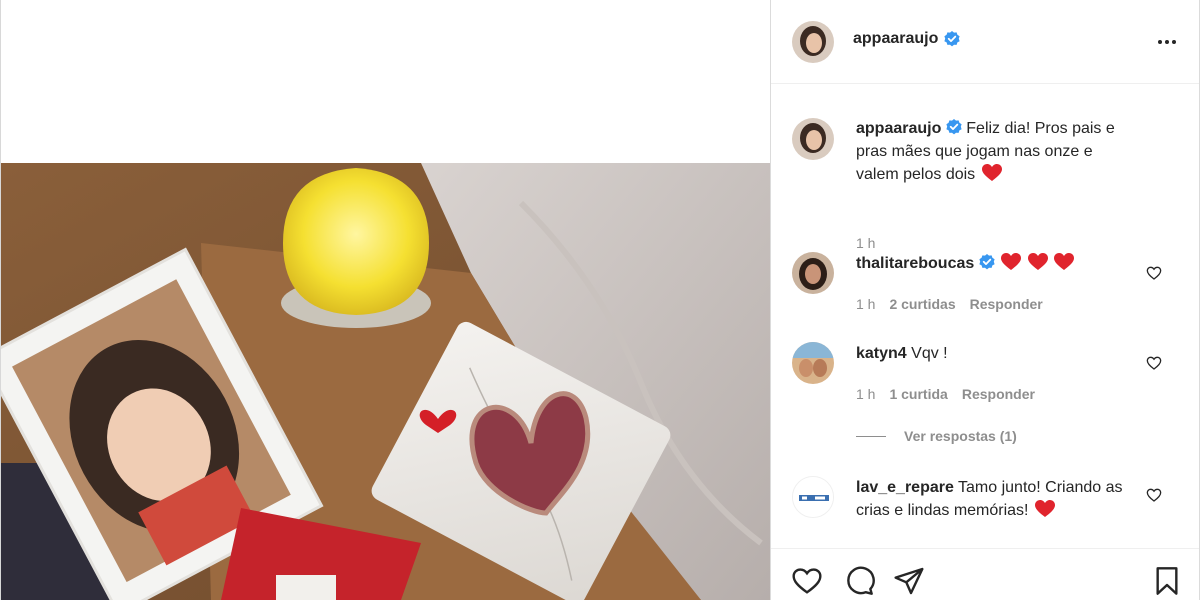 The width and height of the screenshot is (1200, 600). Describe the element at coordinates (918, 394) in the screenshot. I see `comment-likes: 1 curtida` at that location.